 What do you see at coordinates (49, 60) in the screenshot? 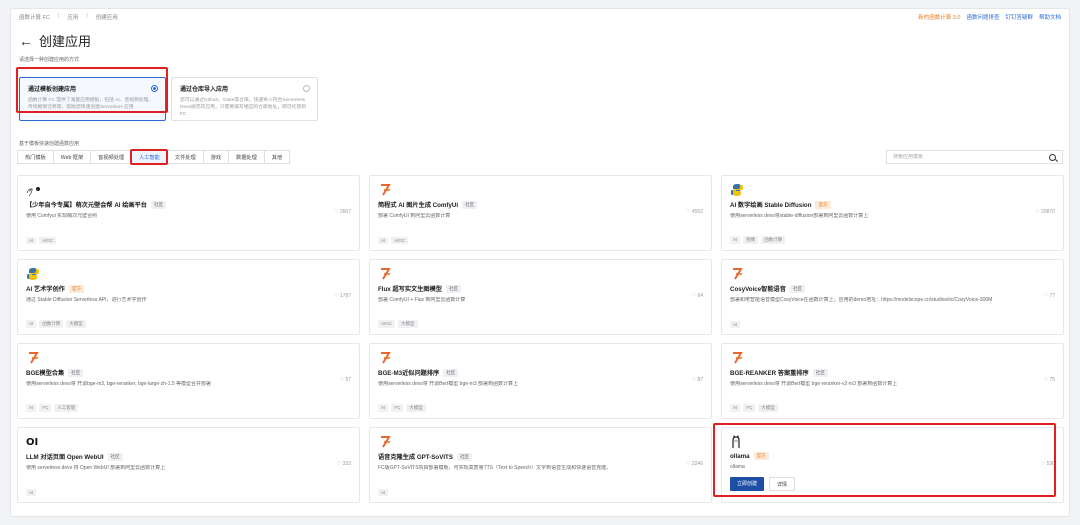
I see `method-prompt: 请选择一种创建应用的方式` at bounding box center [49, 60].